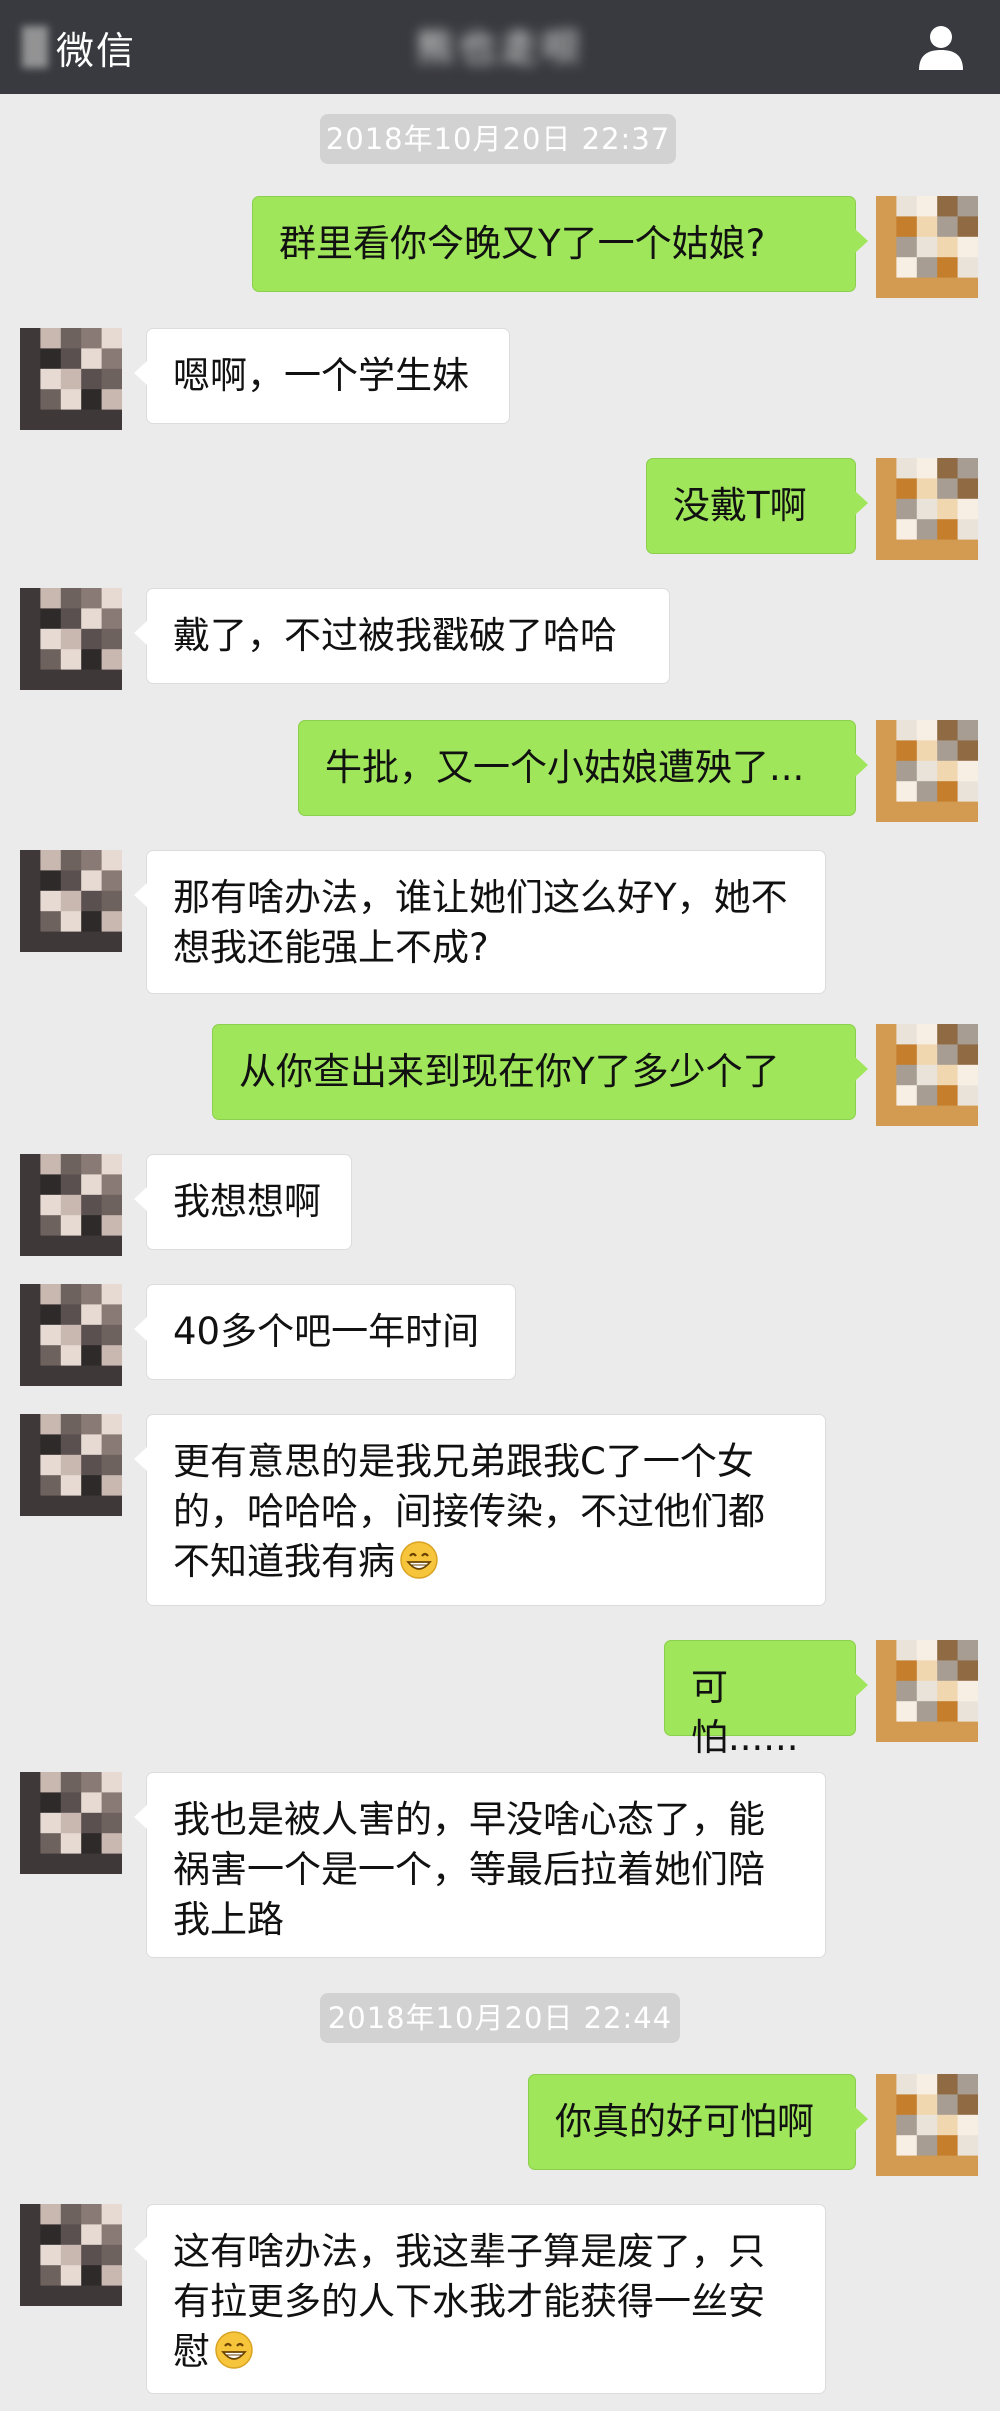 The image size is (1000, 2411). I want to click on sent-message-bubble: 没戴T啊, so click(757, 506).